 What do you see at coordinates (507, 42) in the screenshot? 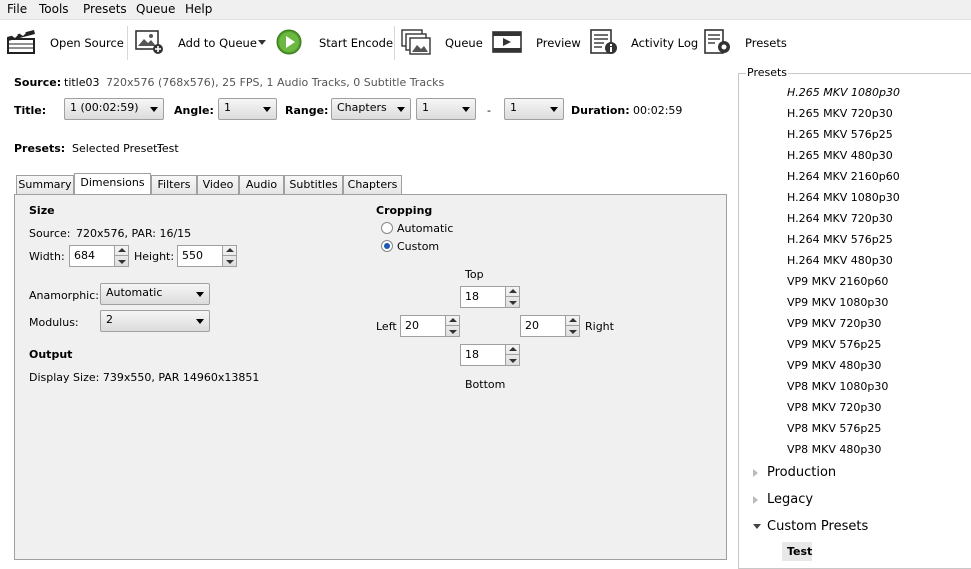
I see `film-icon` at bounding box center [507, 42].